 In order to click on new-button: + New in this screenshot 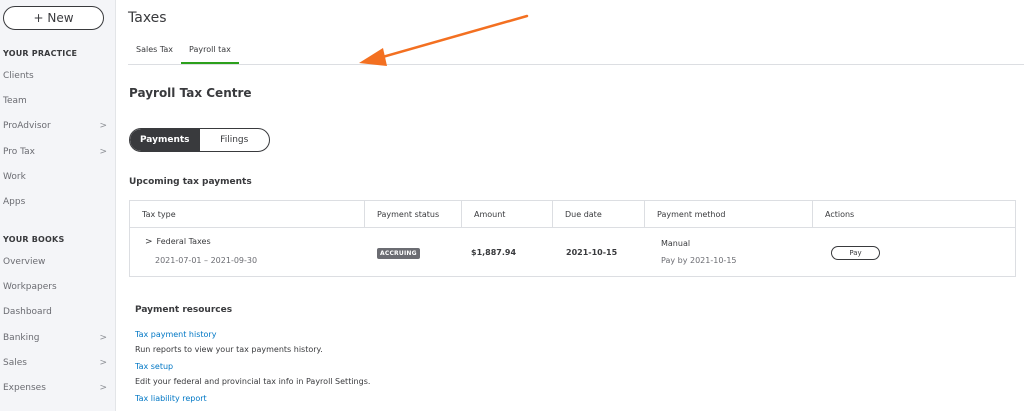, I will do `click(53, 18)`.